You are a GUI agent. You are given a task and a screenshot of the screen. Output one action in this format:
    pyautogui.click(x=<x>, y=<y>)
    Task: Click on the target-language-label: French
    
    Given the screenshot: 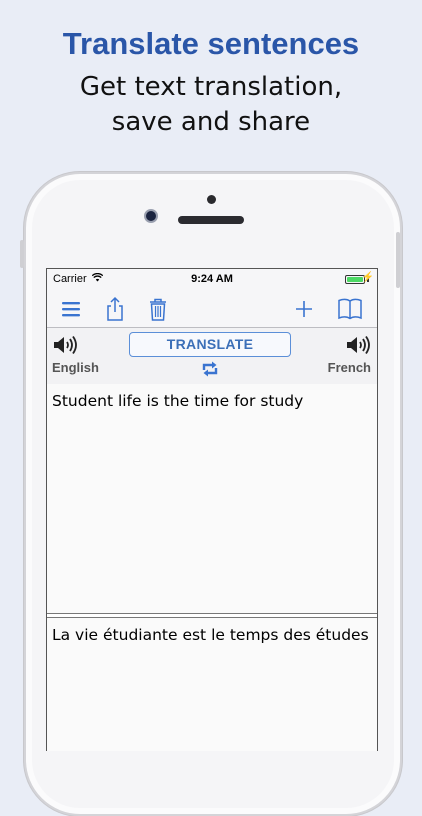 What is the action you would take?
    pyautogui.click(x=349, y=367)
    